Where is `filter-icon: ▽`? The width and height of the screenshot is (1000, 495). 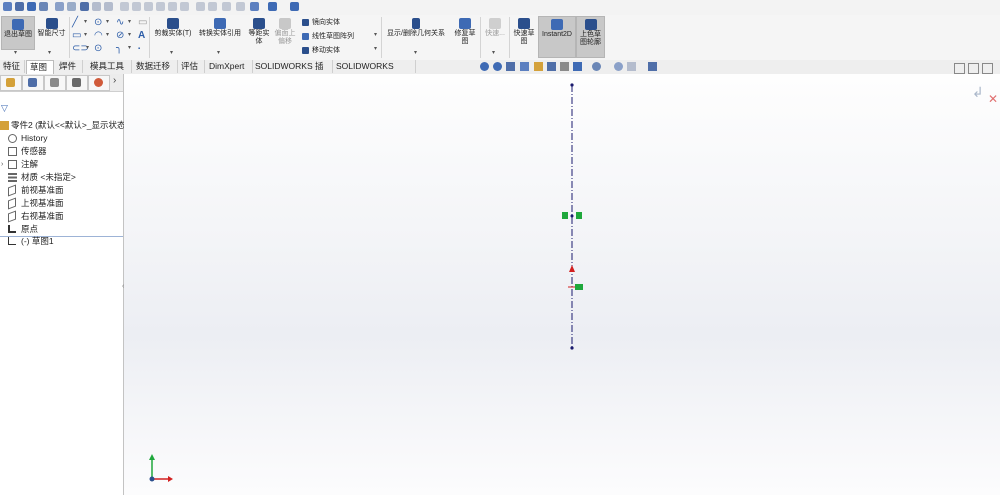
filter-icon: ▽ is located at coordinates (4, 108).